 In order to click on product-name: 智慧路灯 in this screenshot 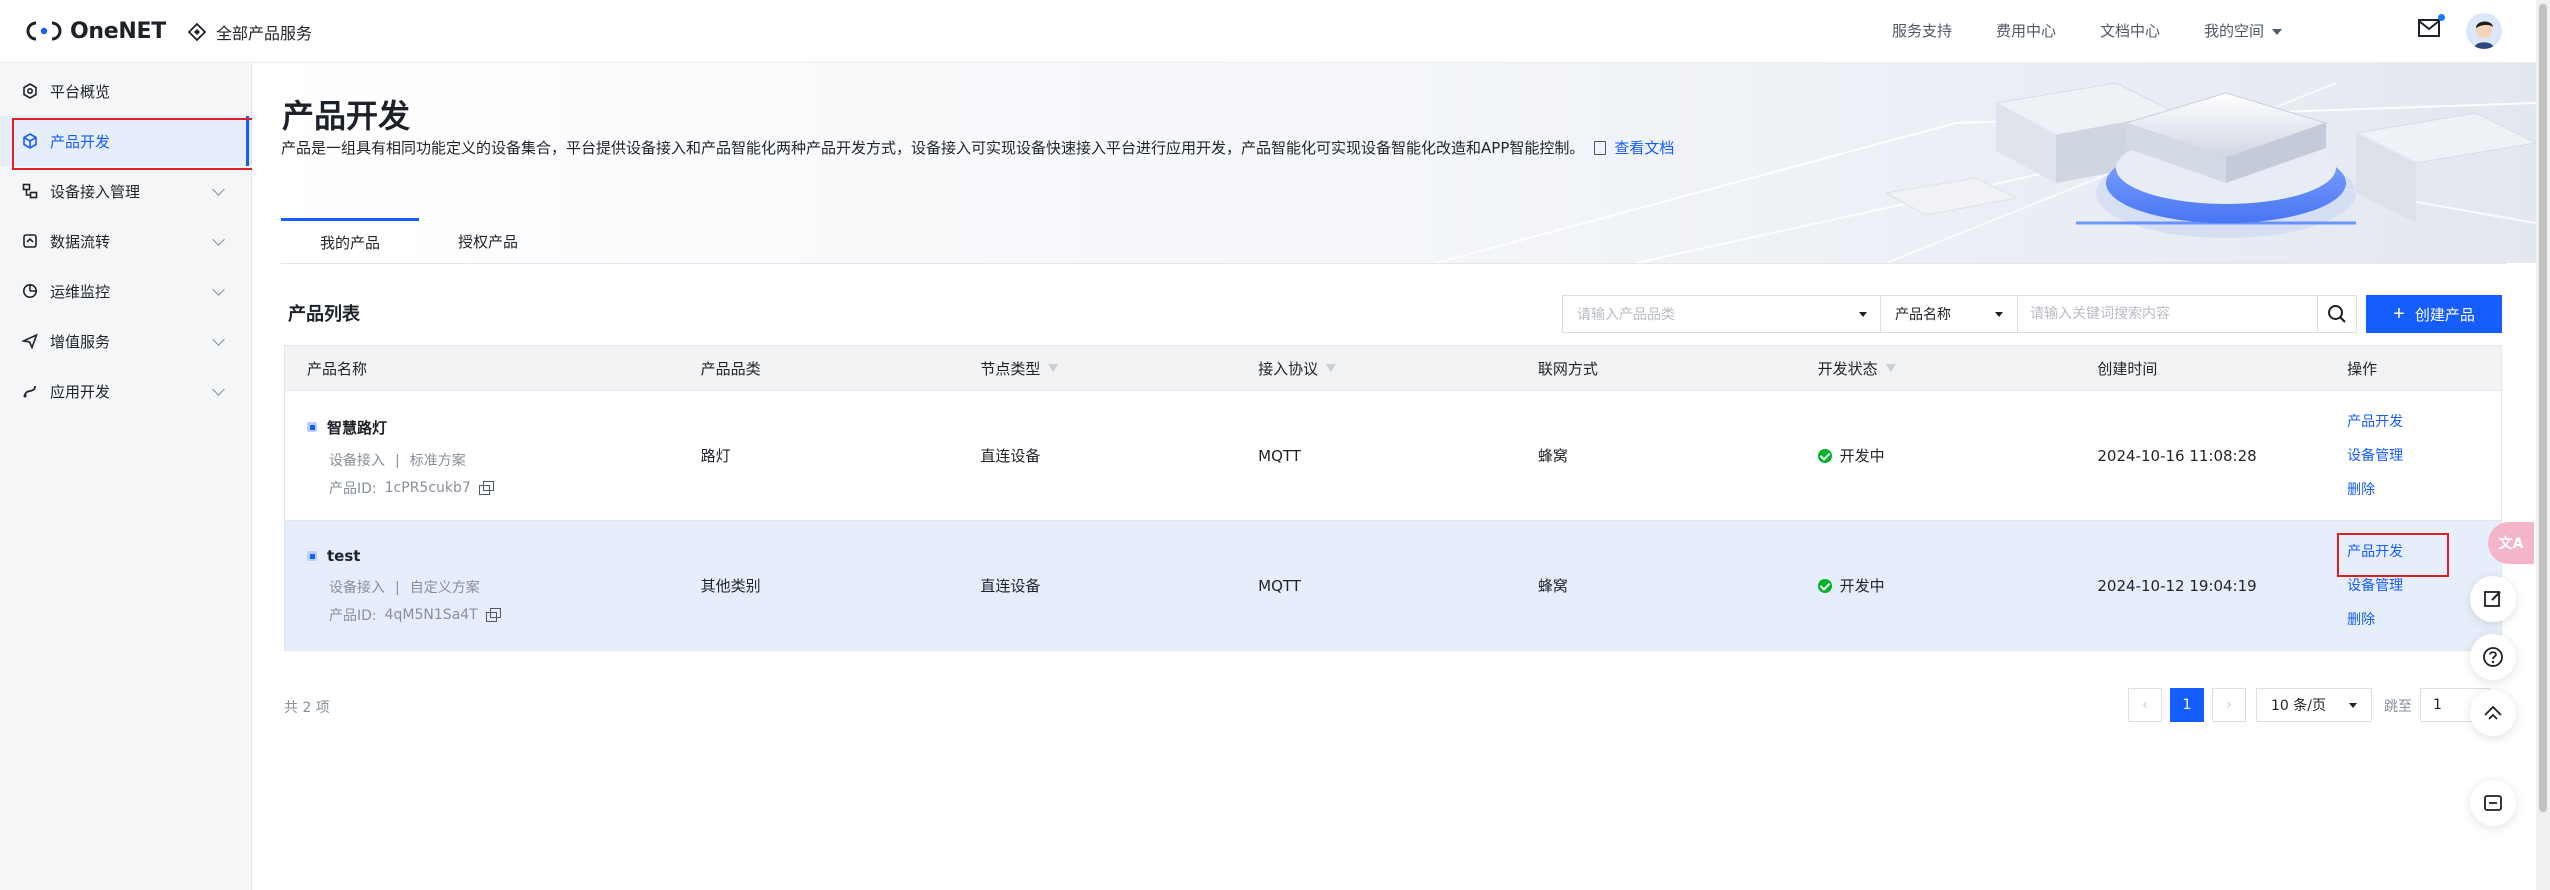, I will do `click(400, 427)`.